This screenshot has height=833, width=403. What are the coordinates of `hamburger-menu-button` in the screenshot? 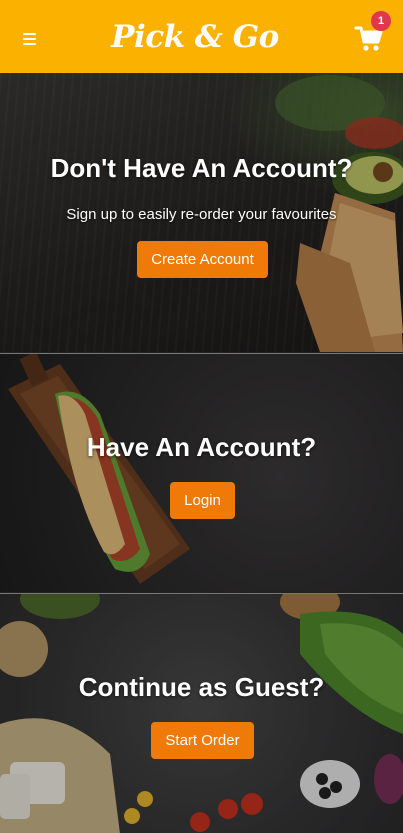 It's located at (31, 38).